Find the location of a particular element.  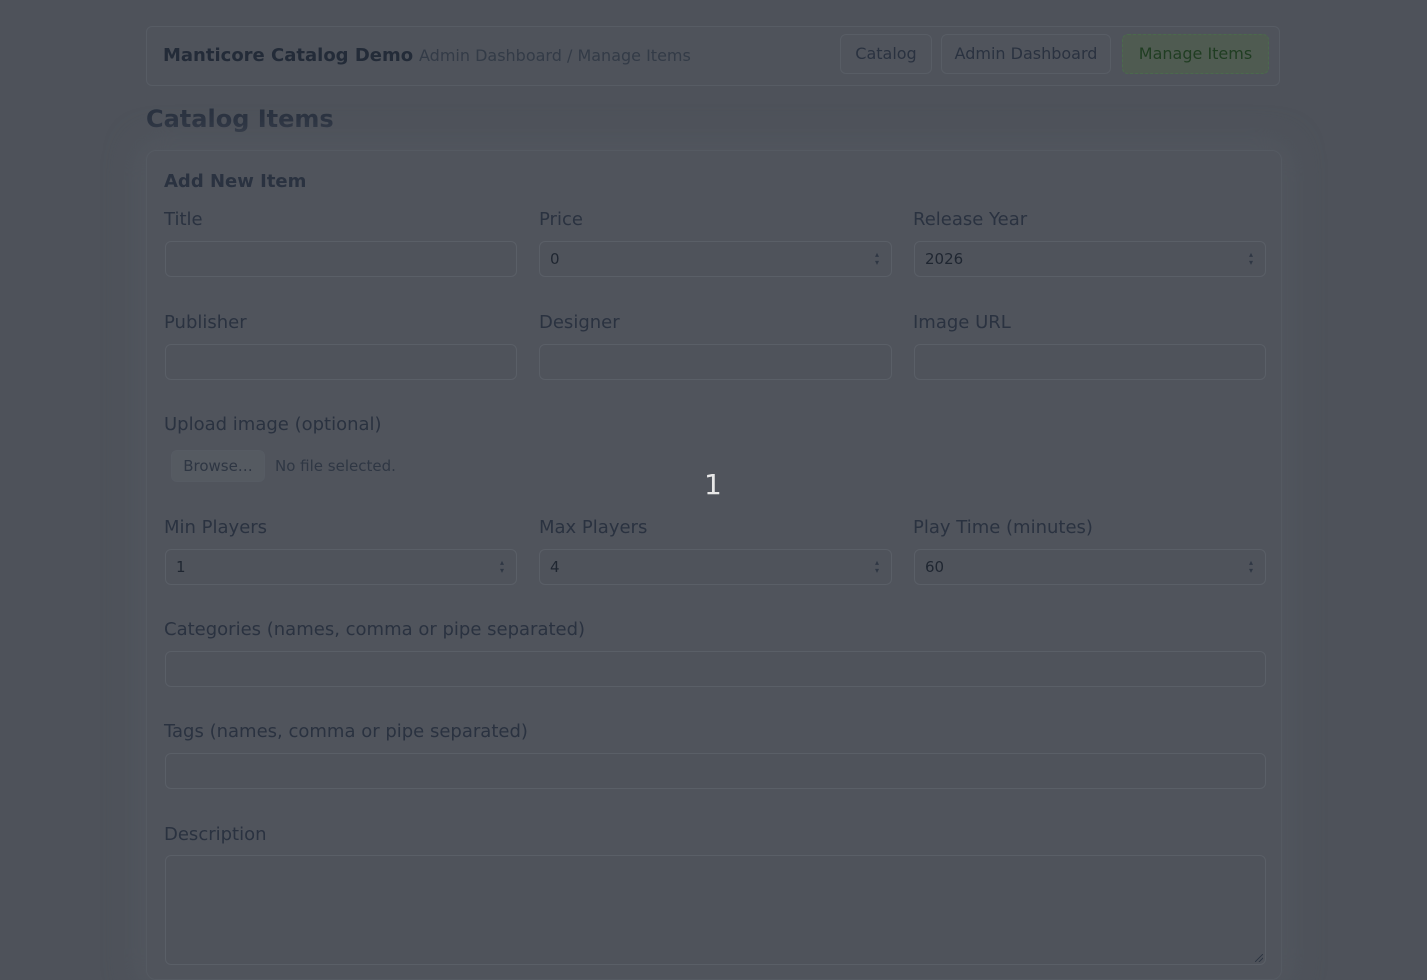

title-input is located at coordinates (341, 259).